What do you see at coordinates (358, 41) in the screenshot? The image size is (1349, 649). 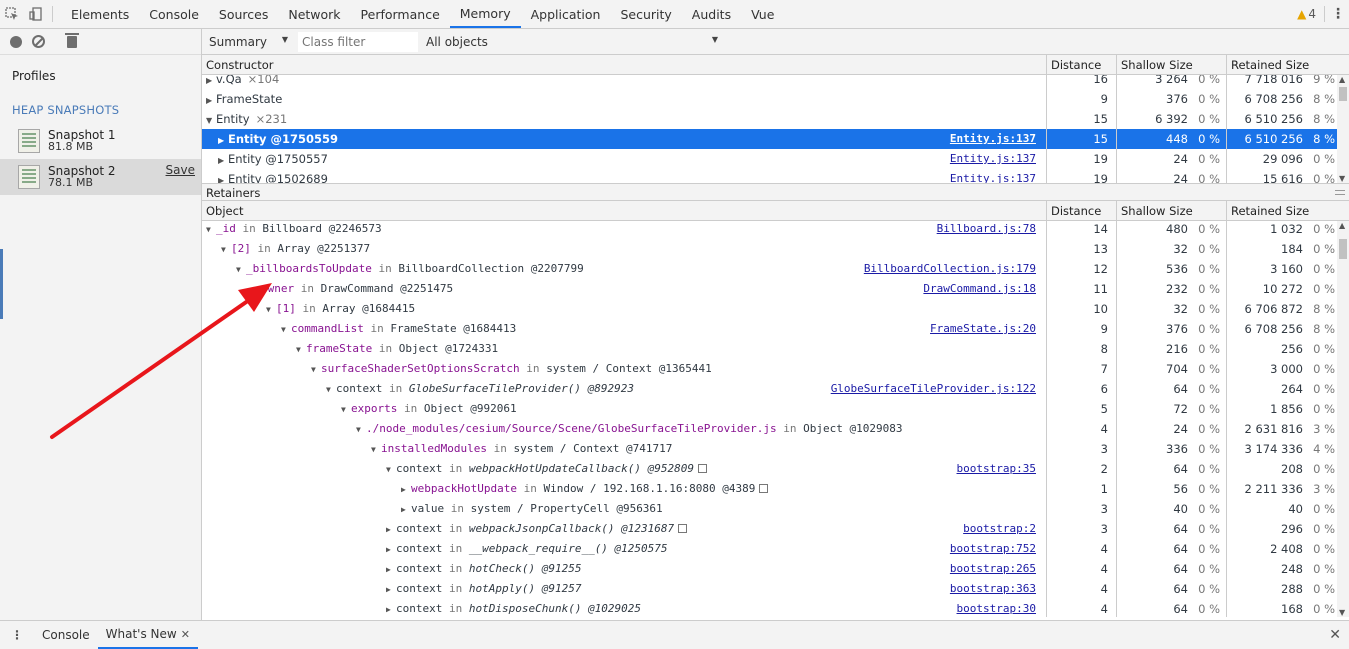 I see `class-filter-input` at bounding box center [358, 41].